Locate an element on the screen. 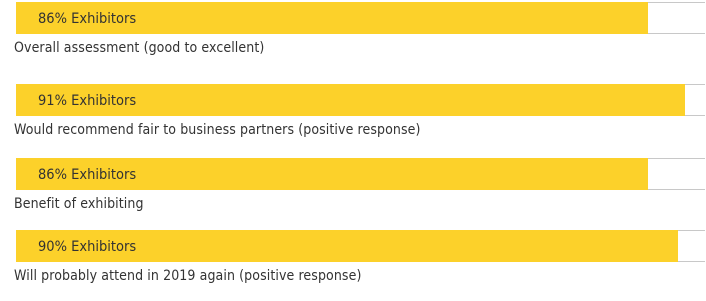 This screenshot has width=706, height=301. bar-track: 91% Exhibitors is located at coordinates (360, 100).